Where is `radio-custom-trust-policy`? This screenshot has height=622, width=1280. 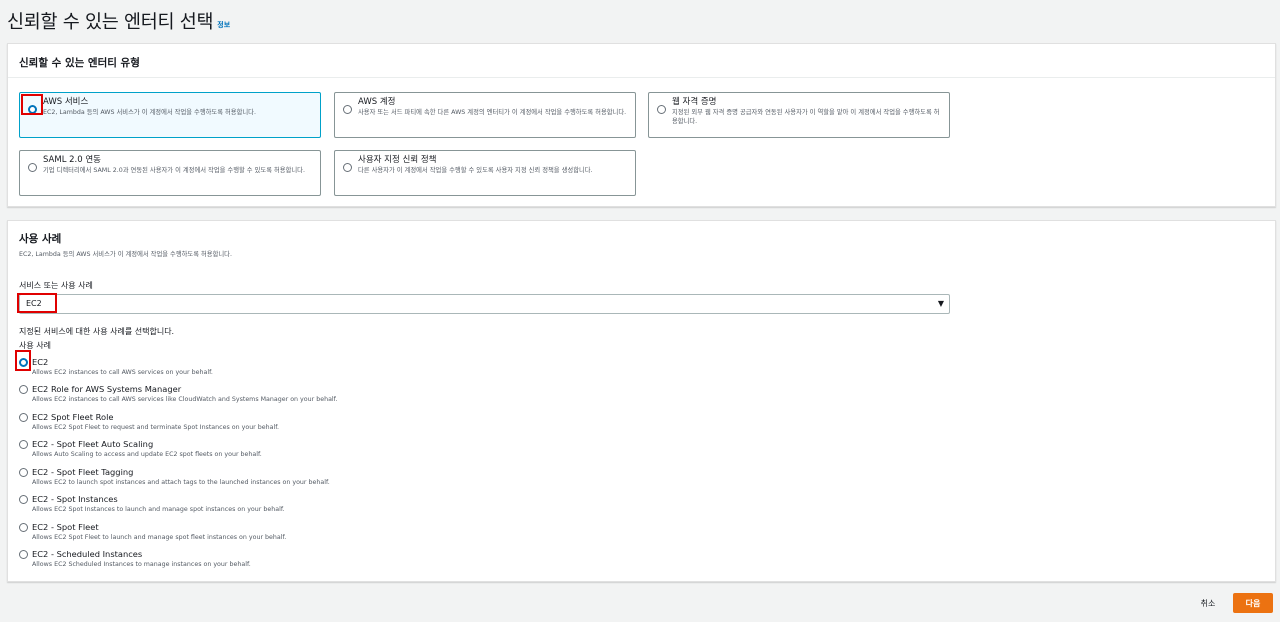
radio-custom-trust-policy is located at coordinates (347, 166).